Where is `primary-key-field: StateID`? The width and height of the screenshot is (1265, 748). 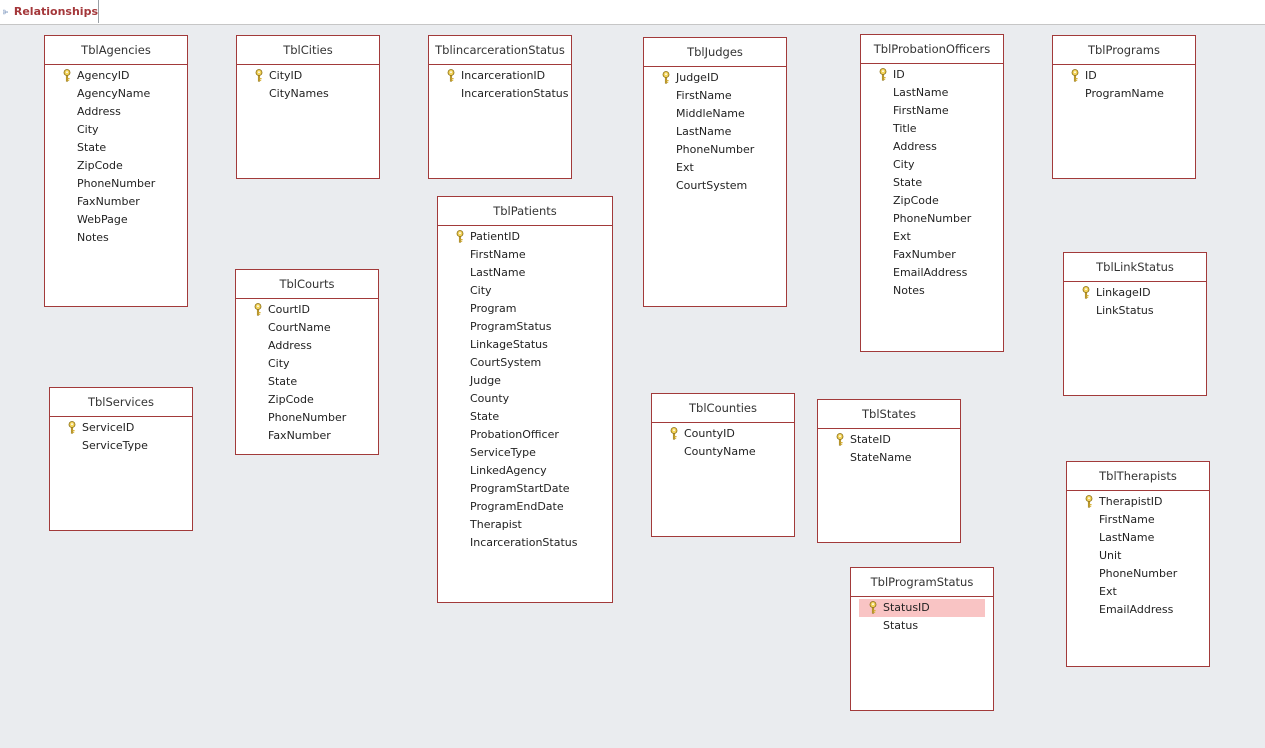 primary-key-field: StateID is located at coordinates (889, 440).